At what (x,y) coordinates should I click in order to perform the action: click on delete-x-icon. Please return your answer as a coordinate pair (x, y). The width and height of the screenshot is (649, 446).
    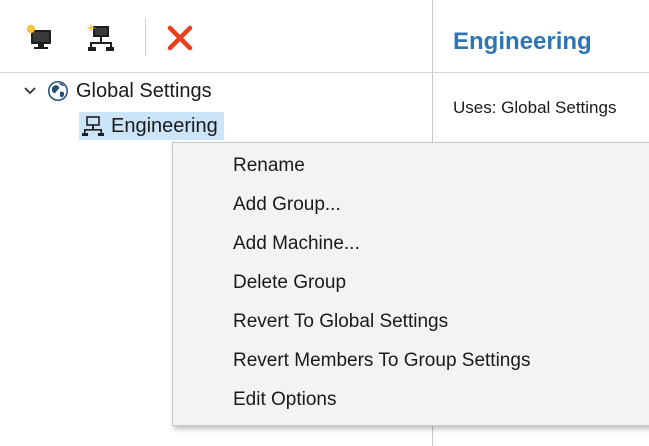
    Looking at the image, I should click on (180, 38).